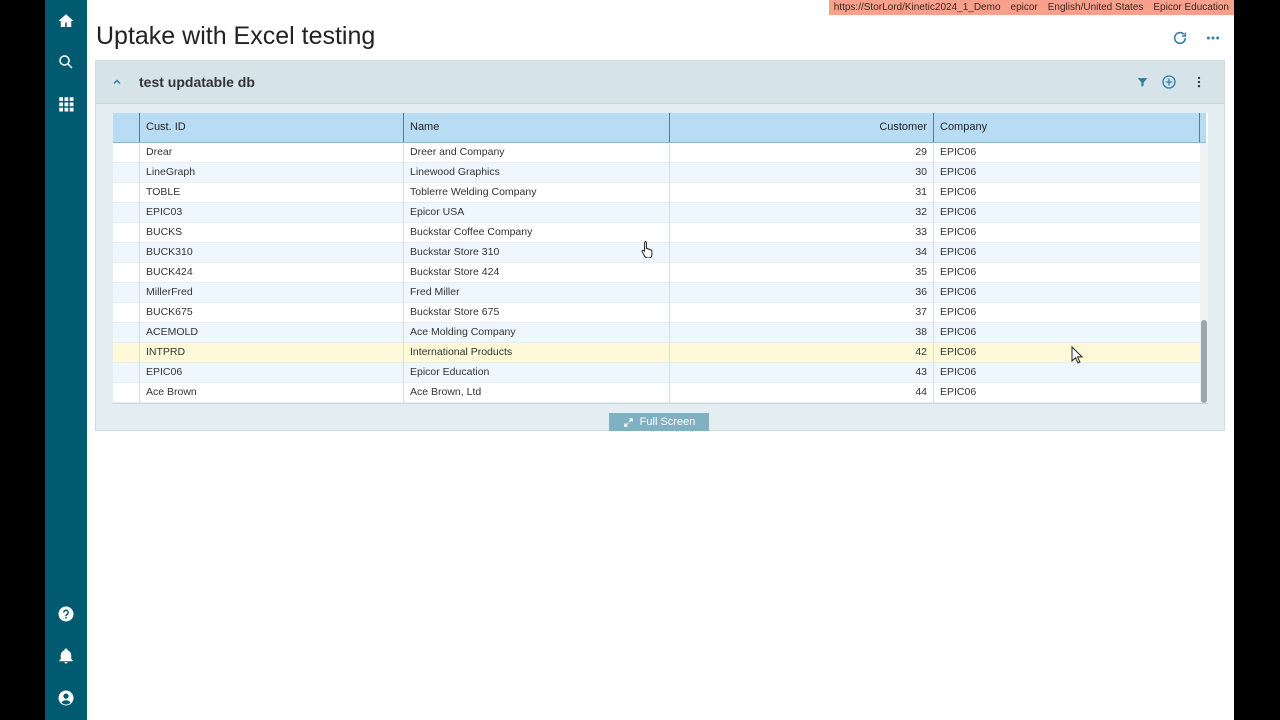 This screenshot has width=1280, height=720. What do you see at coordinates (537, 173) in the screenshot?
I see `cell-name: Linewood Graphics` at bounding box center [537, 173].